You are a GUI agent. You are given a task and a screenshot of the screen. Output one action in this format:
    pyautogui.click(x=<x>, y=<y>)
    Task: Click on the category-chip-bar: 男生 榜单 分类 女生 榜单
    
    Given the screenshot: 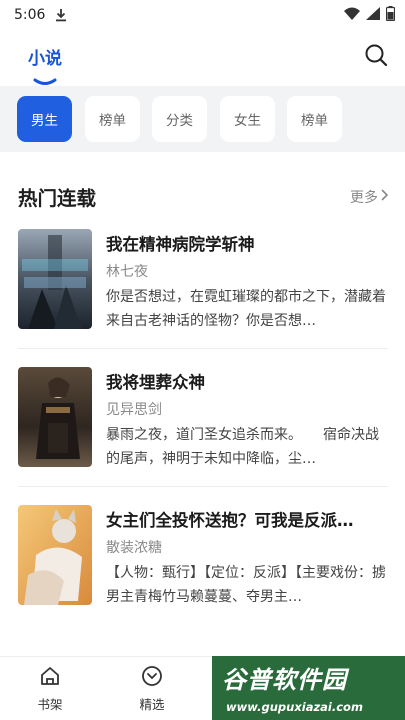 What is the action you would take?
    pyautogui.click(x=202, y=119)
    